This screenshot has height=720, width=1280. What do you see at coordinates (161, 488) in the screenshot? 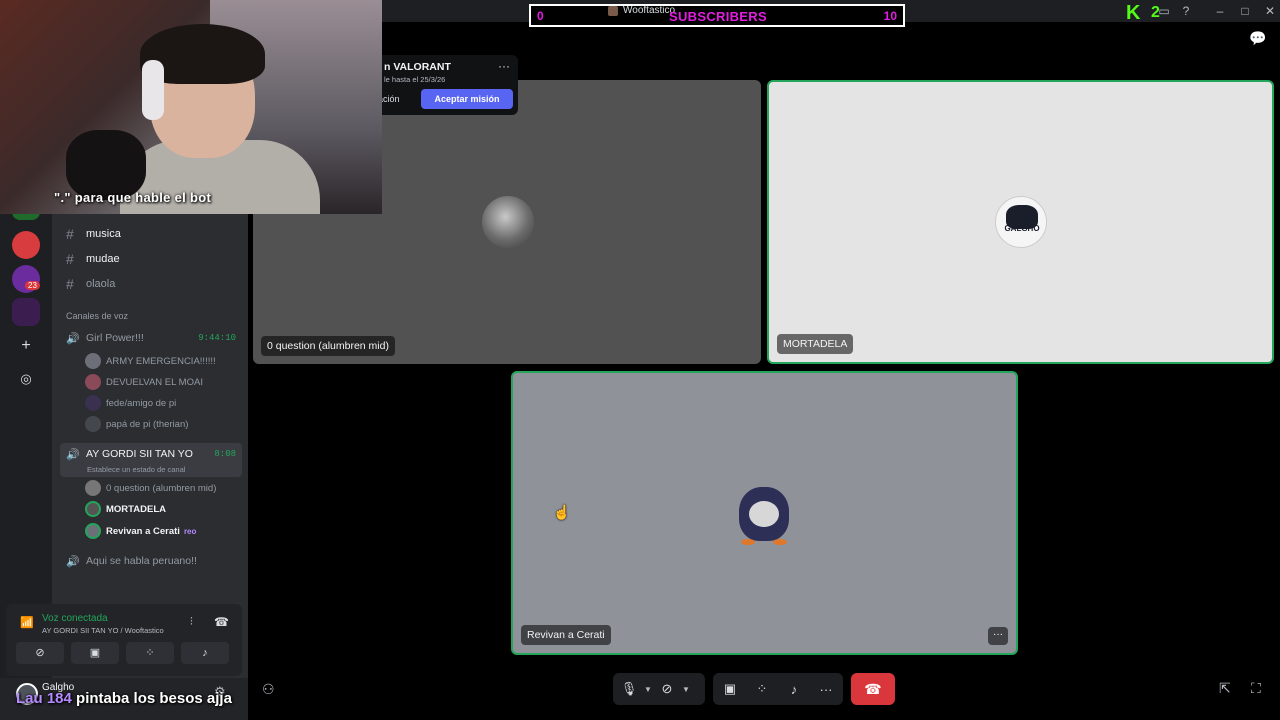
I see `voice-user-name: 0 question (alumbren mid)` at bounding box center [161, 488].